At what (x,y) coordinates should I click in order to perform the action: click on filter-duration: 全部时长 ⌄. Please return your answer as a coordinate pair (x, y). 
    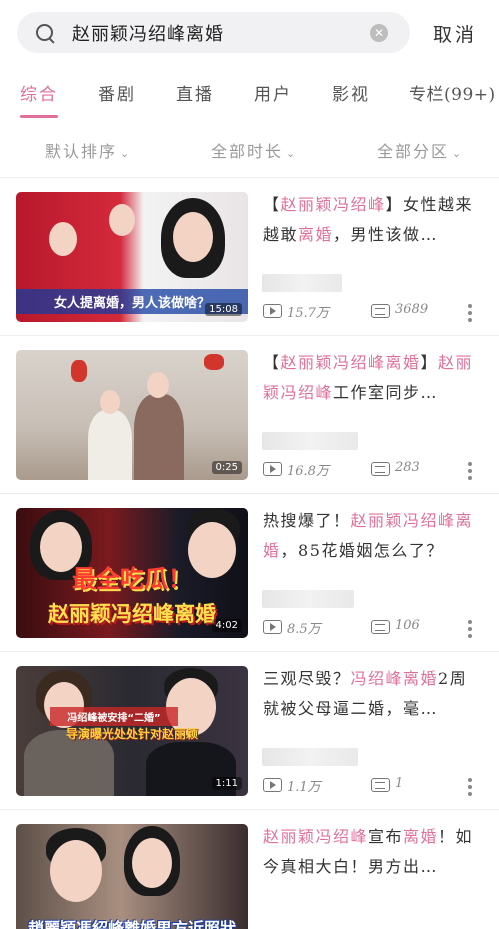
    Looking at the image, I should click on (254, 150).